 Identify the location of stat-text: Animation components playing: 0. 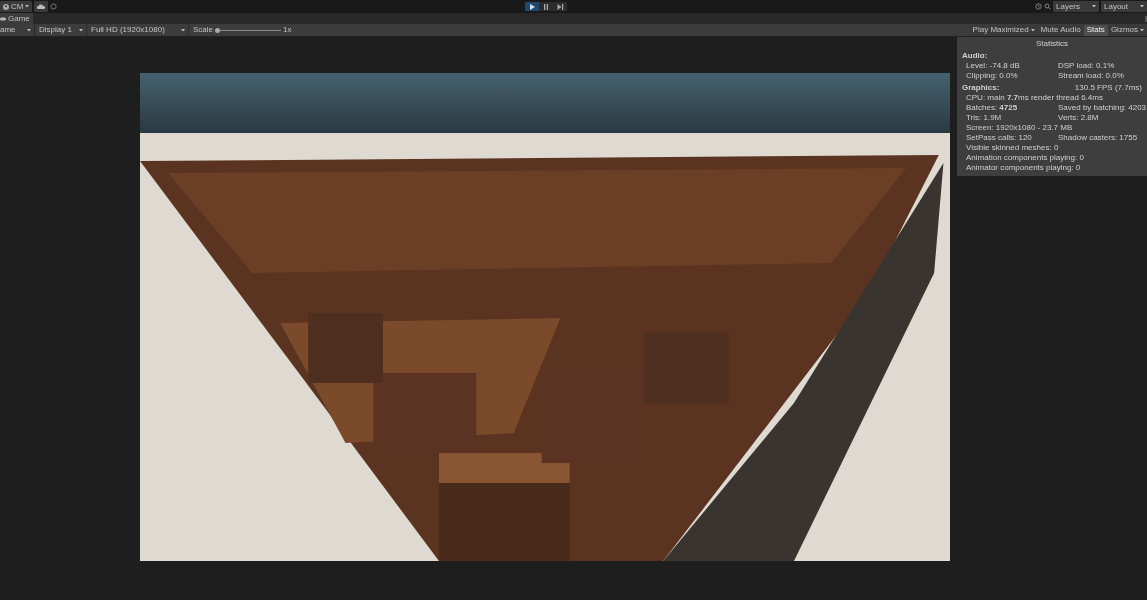
(1025, 158).